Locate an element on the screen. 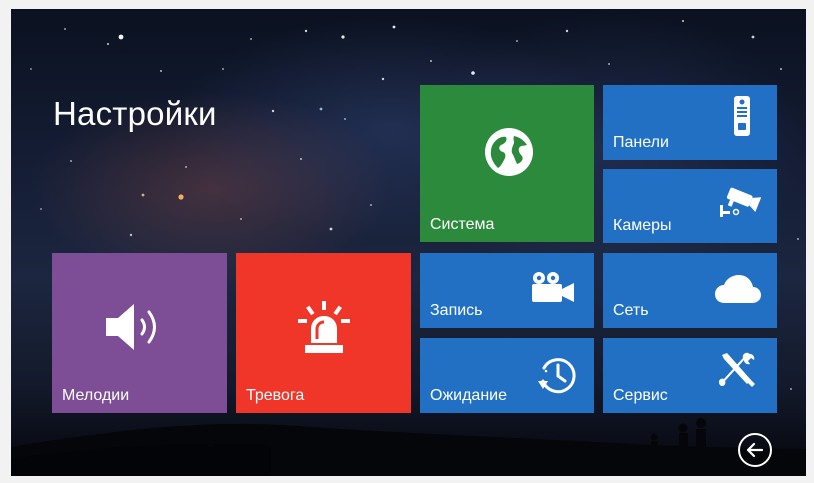  tile-alarm: Тревога is located at coordinates (323, 333).